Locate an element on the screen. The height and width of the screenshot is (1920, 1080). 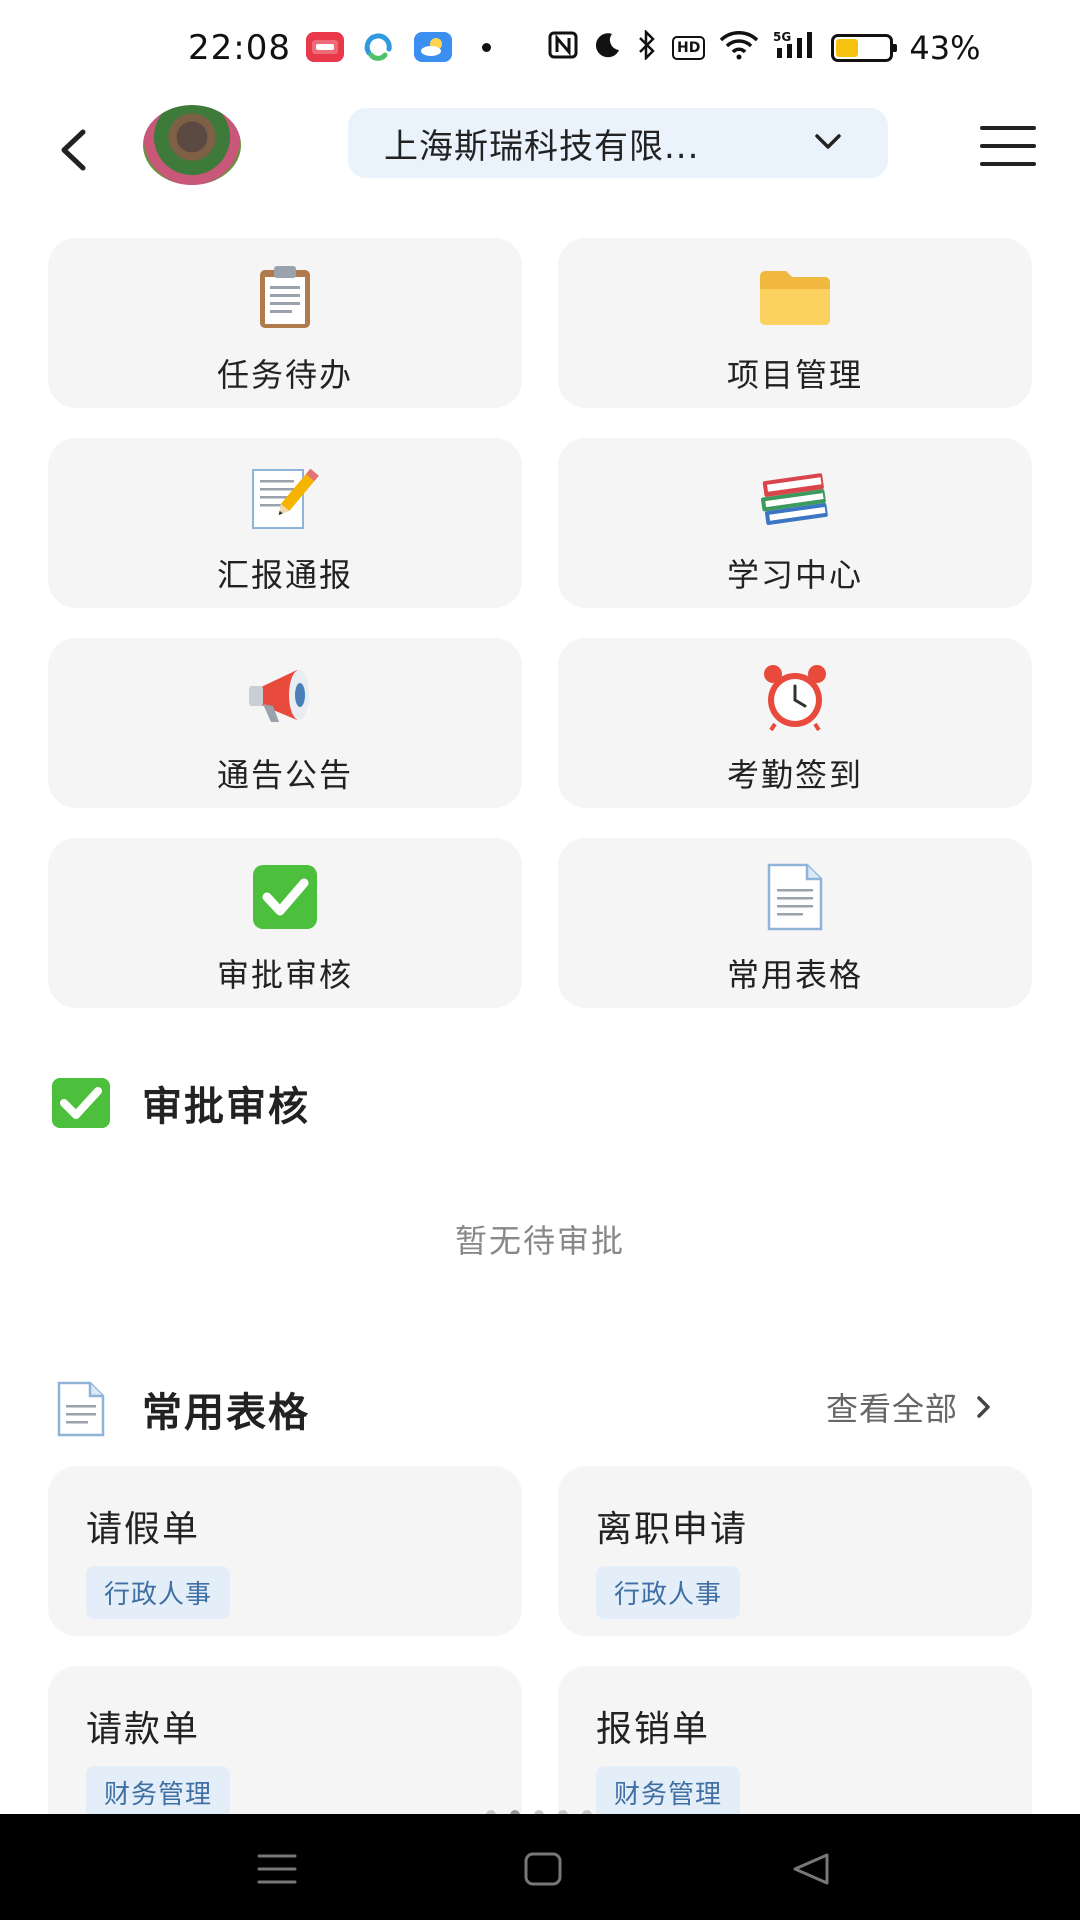
module-common-forms: 常用表格 is located at coordinates (795, 923).